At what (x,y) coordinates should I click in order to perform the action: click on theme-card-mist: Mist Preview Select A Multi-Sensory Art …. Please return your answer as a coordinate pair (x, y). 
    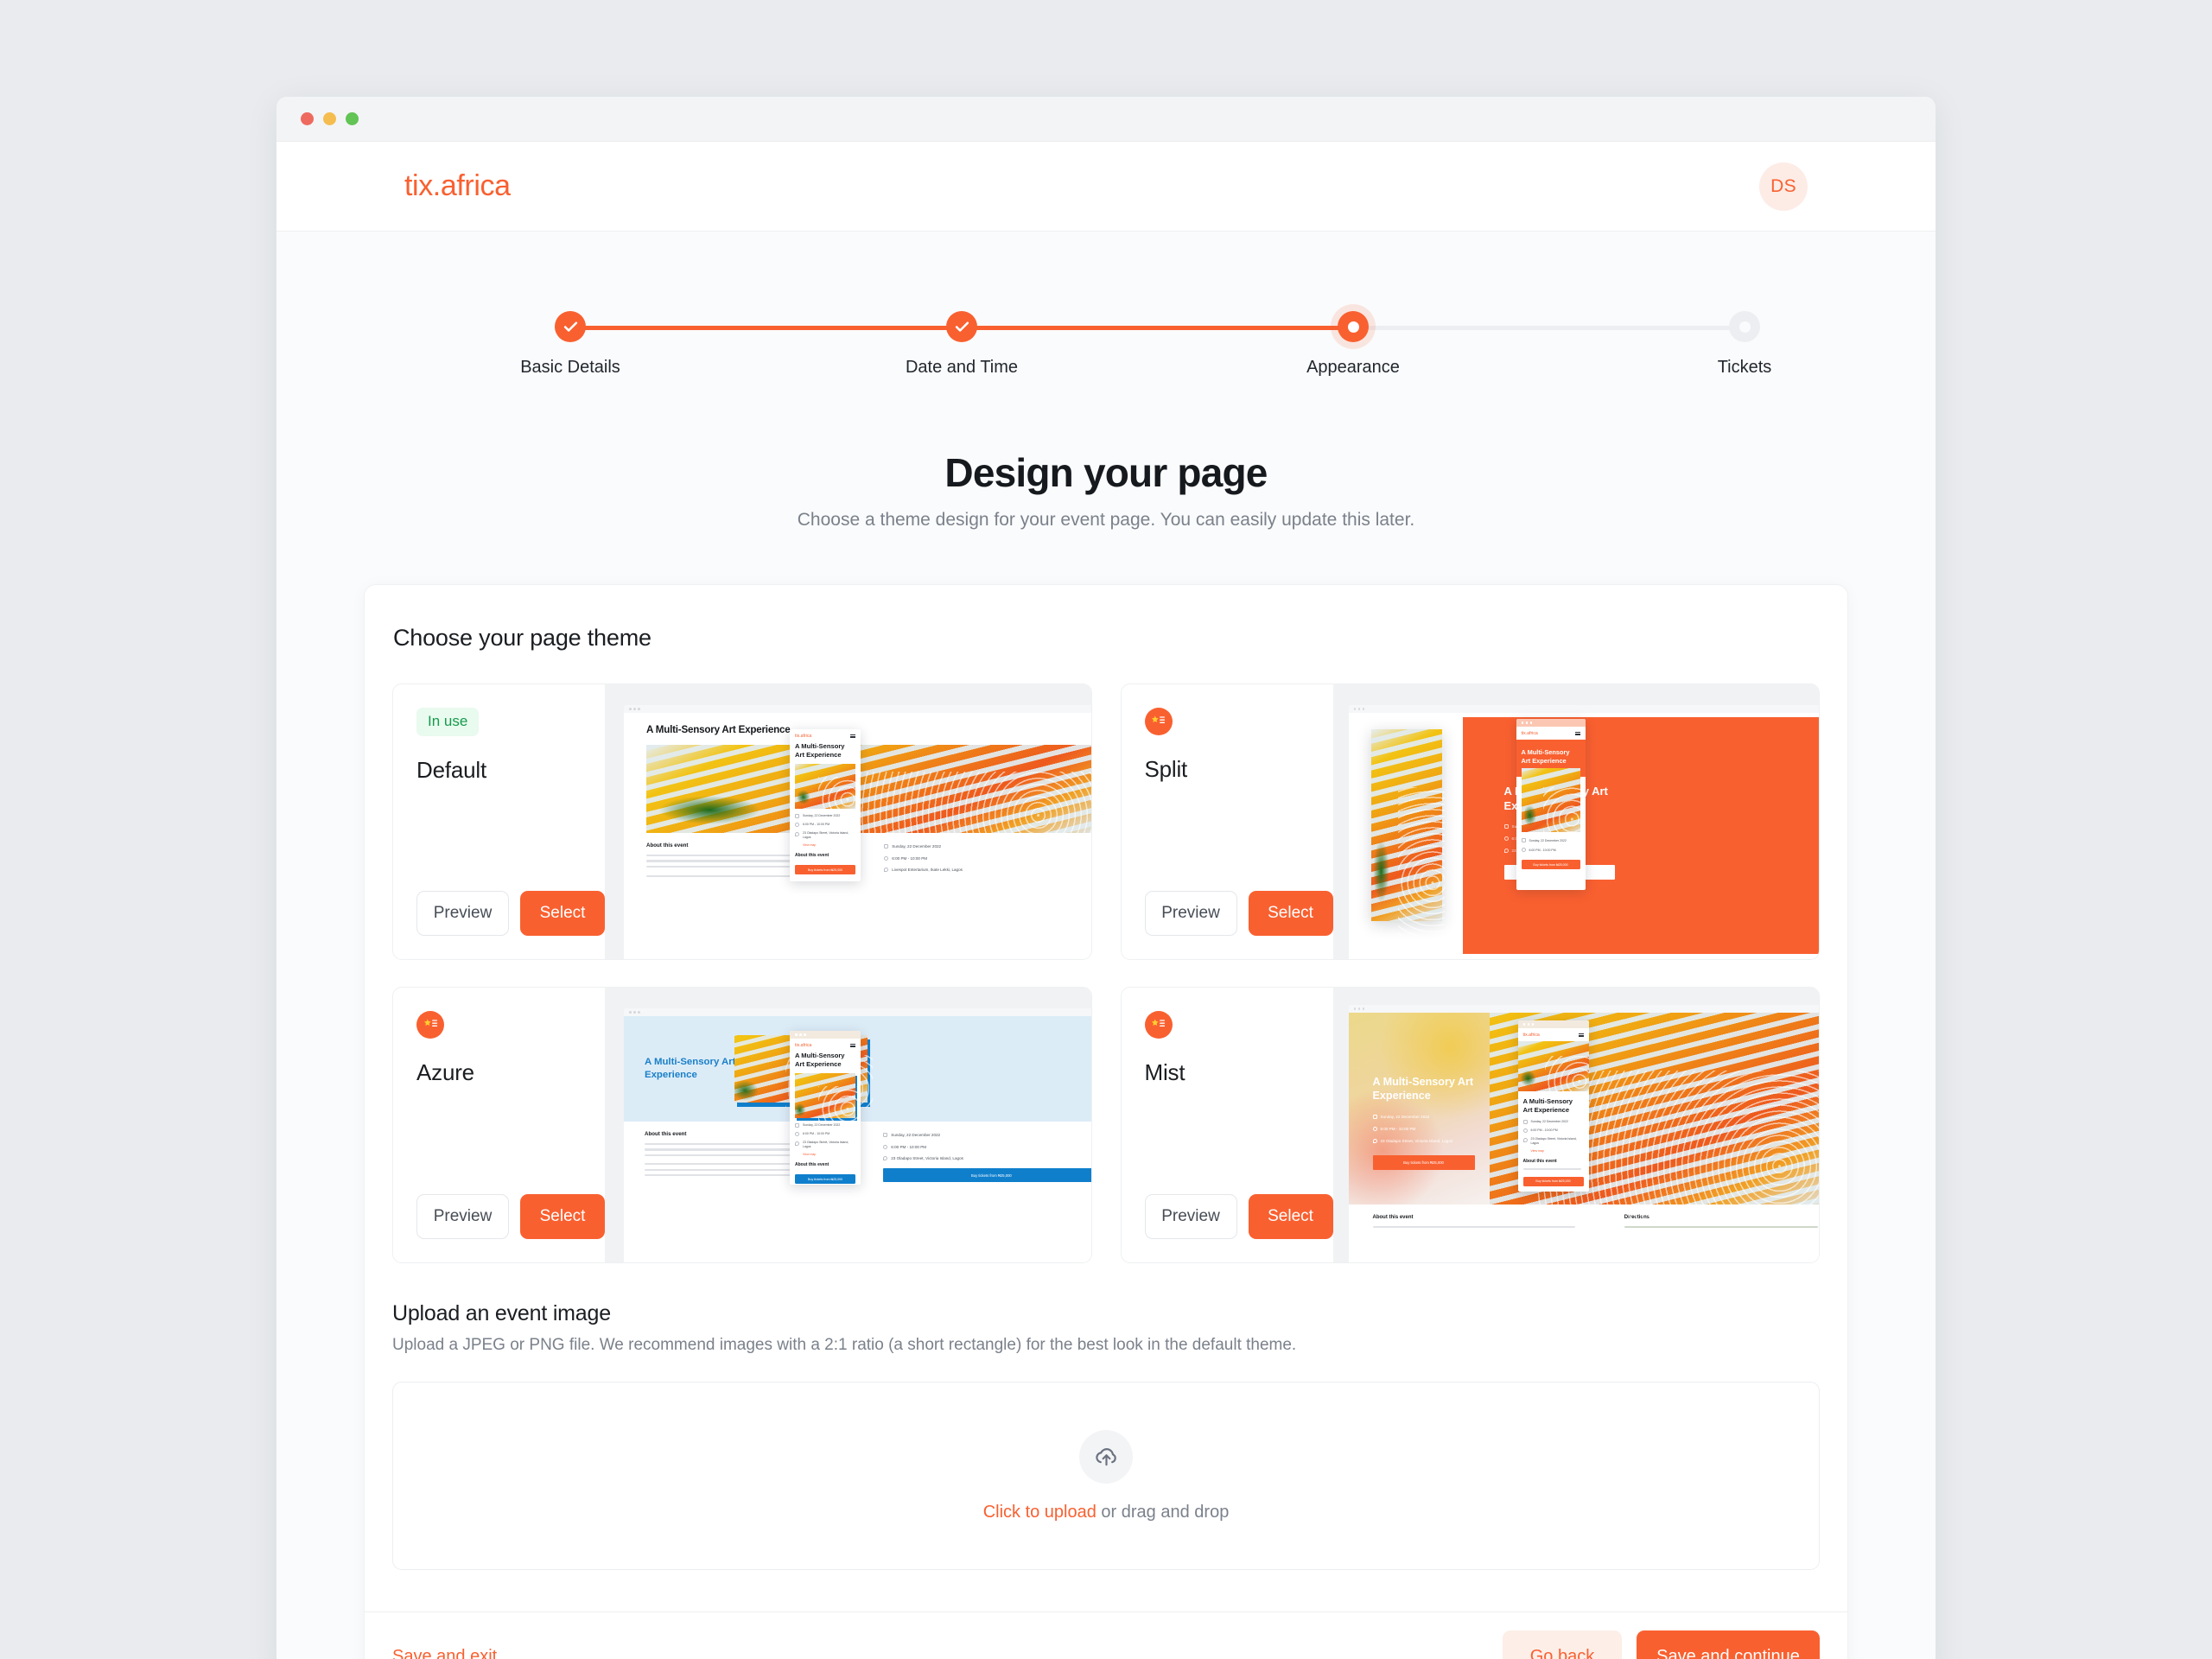
    Looking at the image, I should click on (1470, 1125).